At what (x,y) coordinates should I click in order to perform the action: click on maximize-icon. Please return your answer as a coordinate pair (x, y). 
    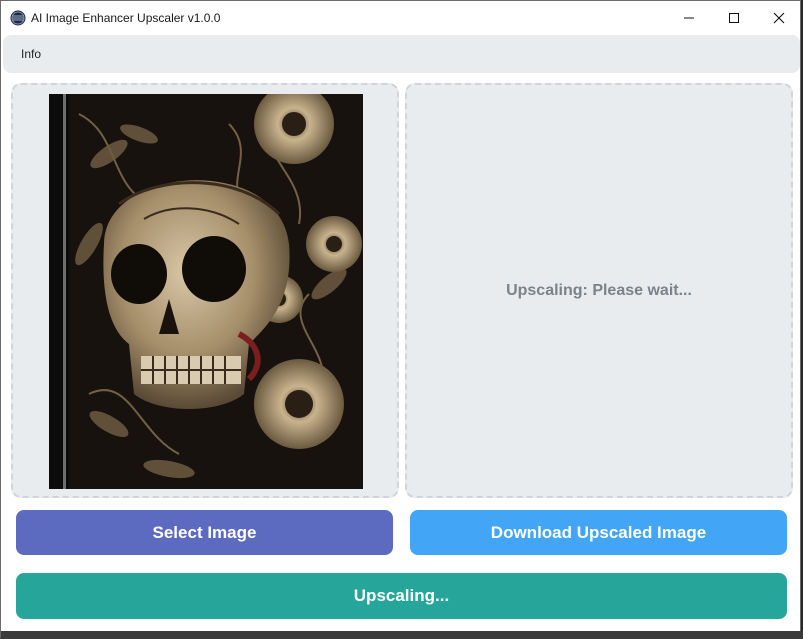
    Looking at the image, I should click on (734, 17).